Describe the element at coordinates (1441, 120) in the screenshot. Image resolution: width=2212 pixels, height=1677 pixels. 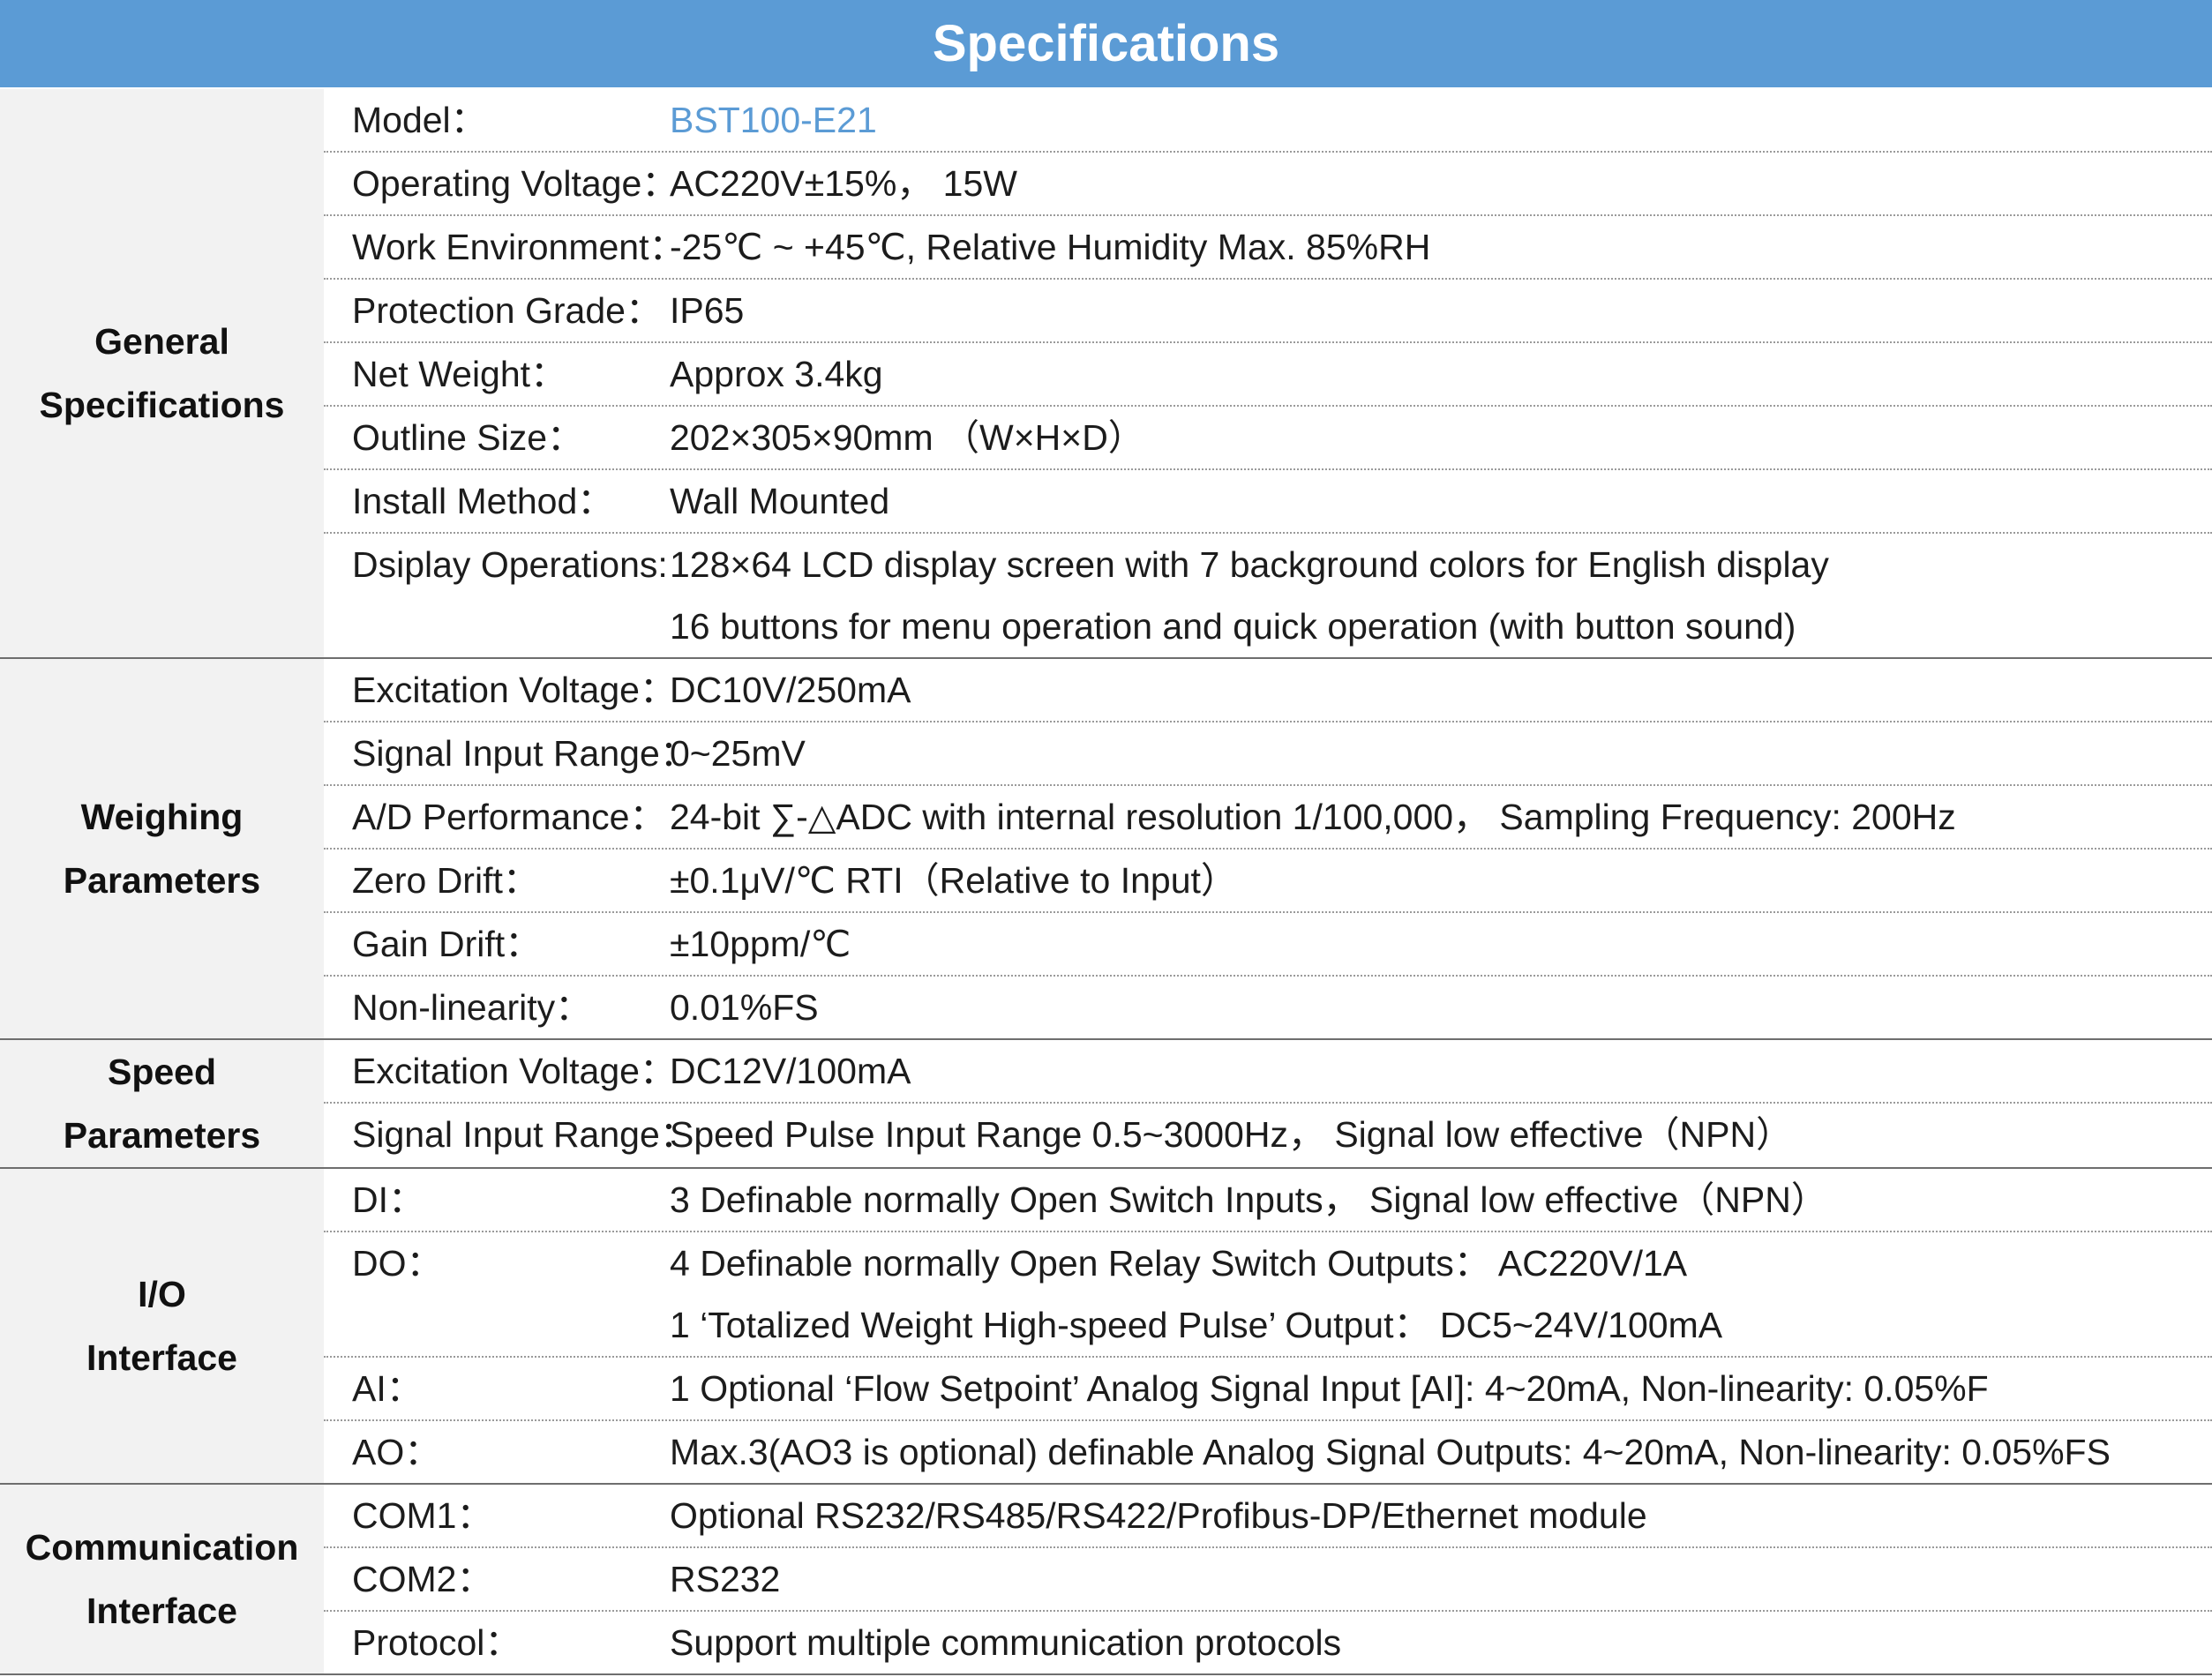
I see `spec-values: BST100-E21` at that location.